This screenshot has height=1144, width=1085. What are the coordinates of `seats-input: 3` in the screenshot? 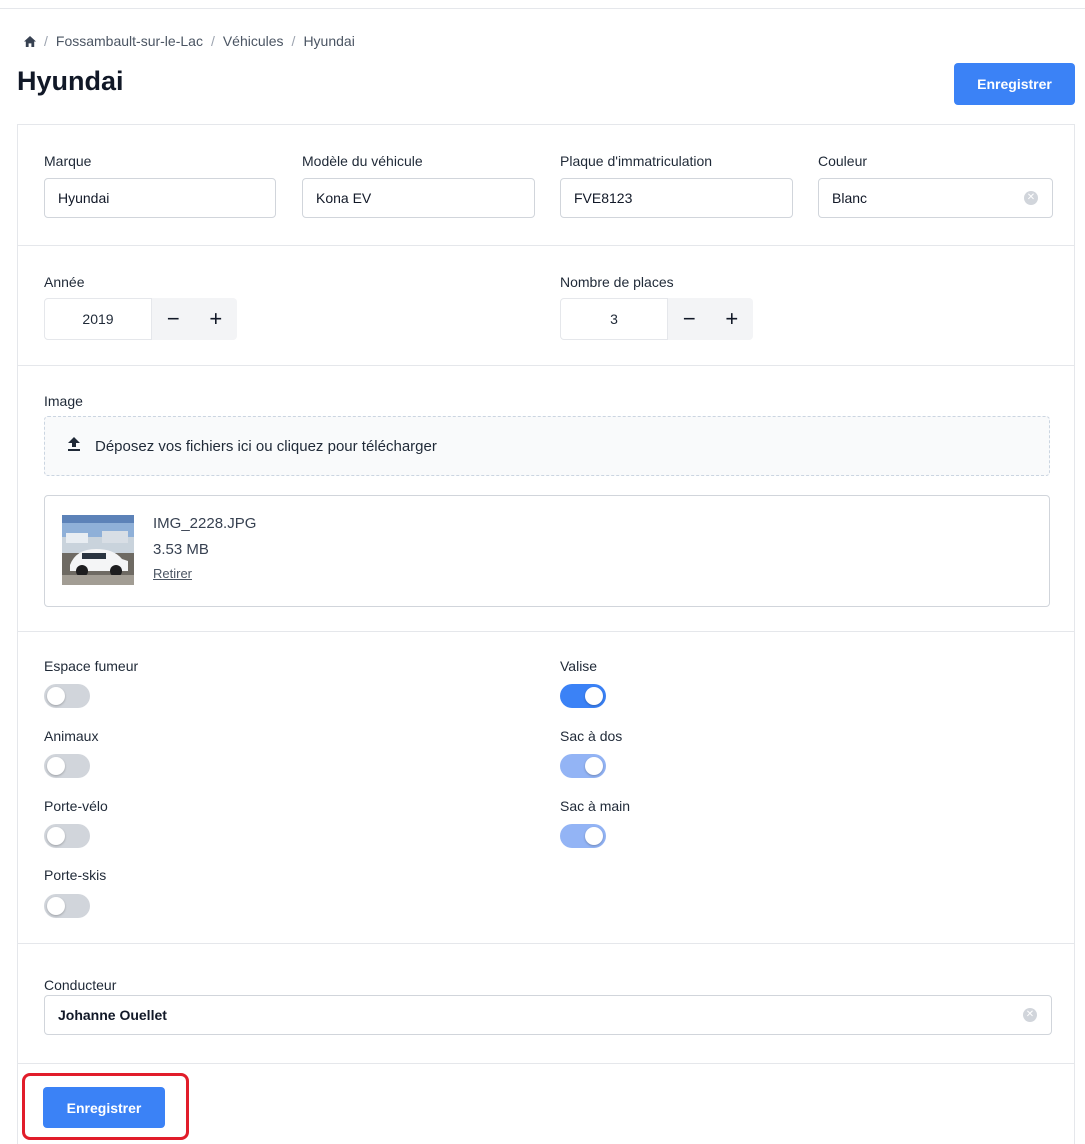 It's located at (614, 319).